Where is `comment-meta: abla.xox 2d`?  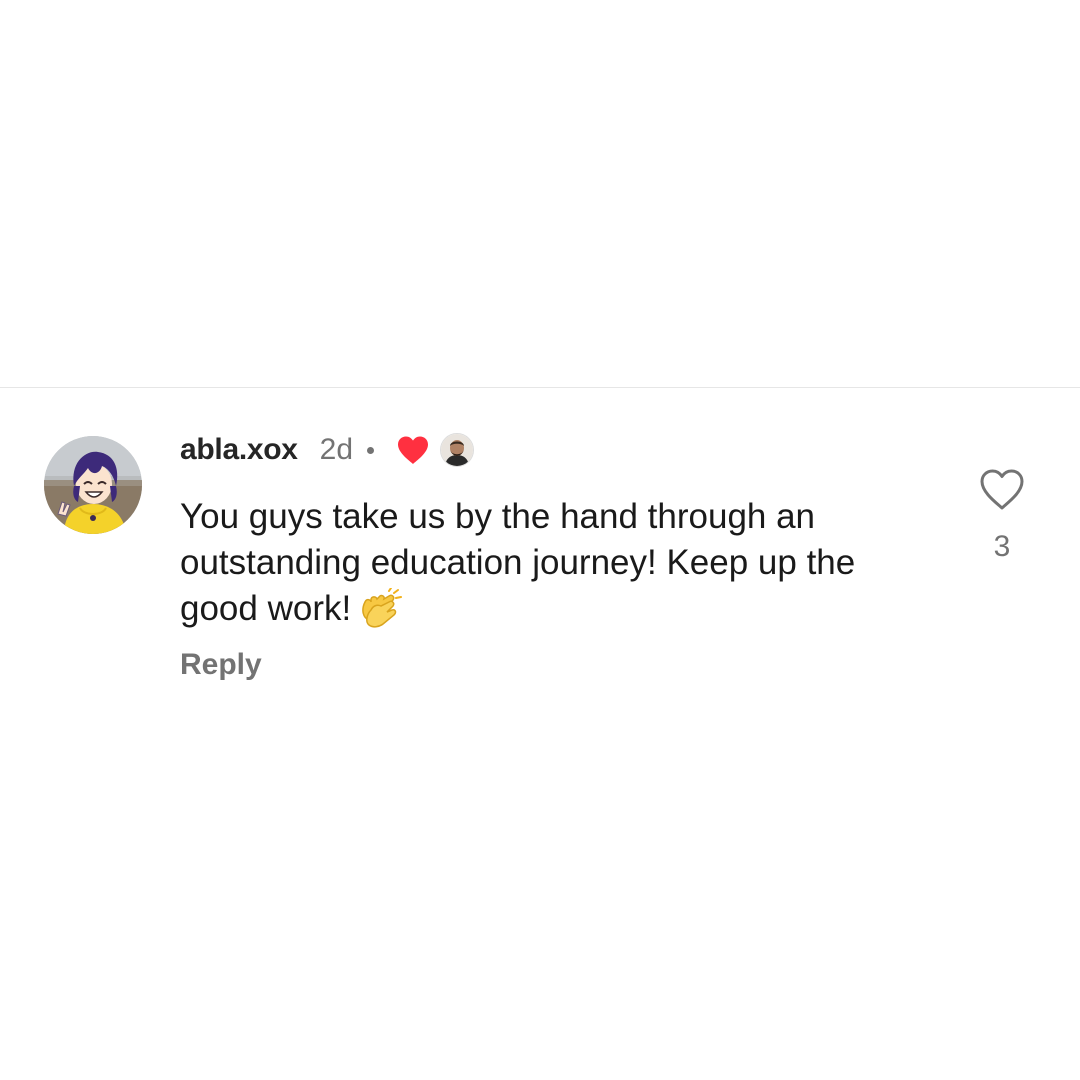
comment-meta: abla.xox 2d is located at coordinates (327, 450).